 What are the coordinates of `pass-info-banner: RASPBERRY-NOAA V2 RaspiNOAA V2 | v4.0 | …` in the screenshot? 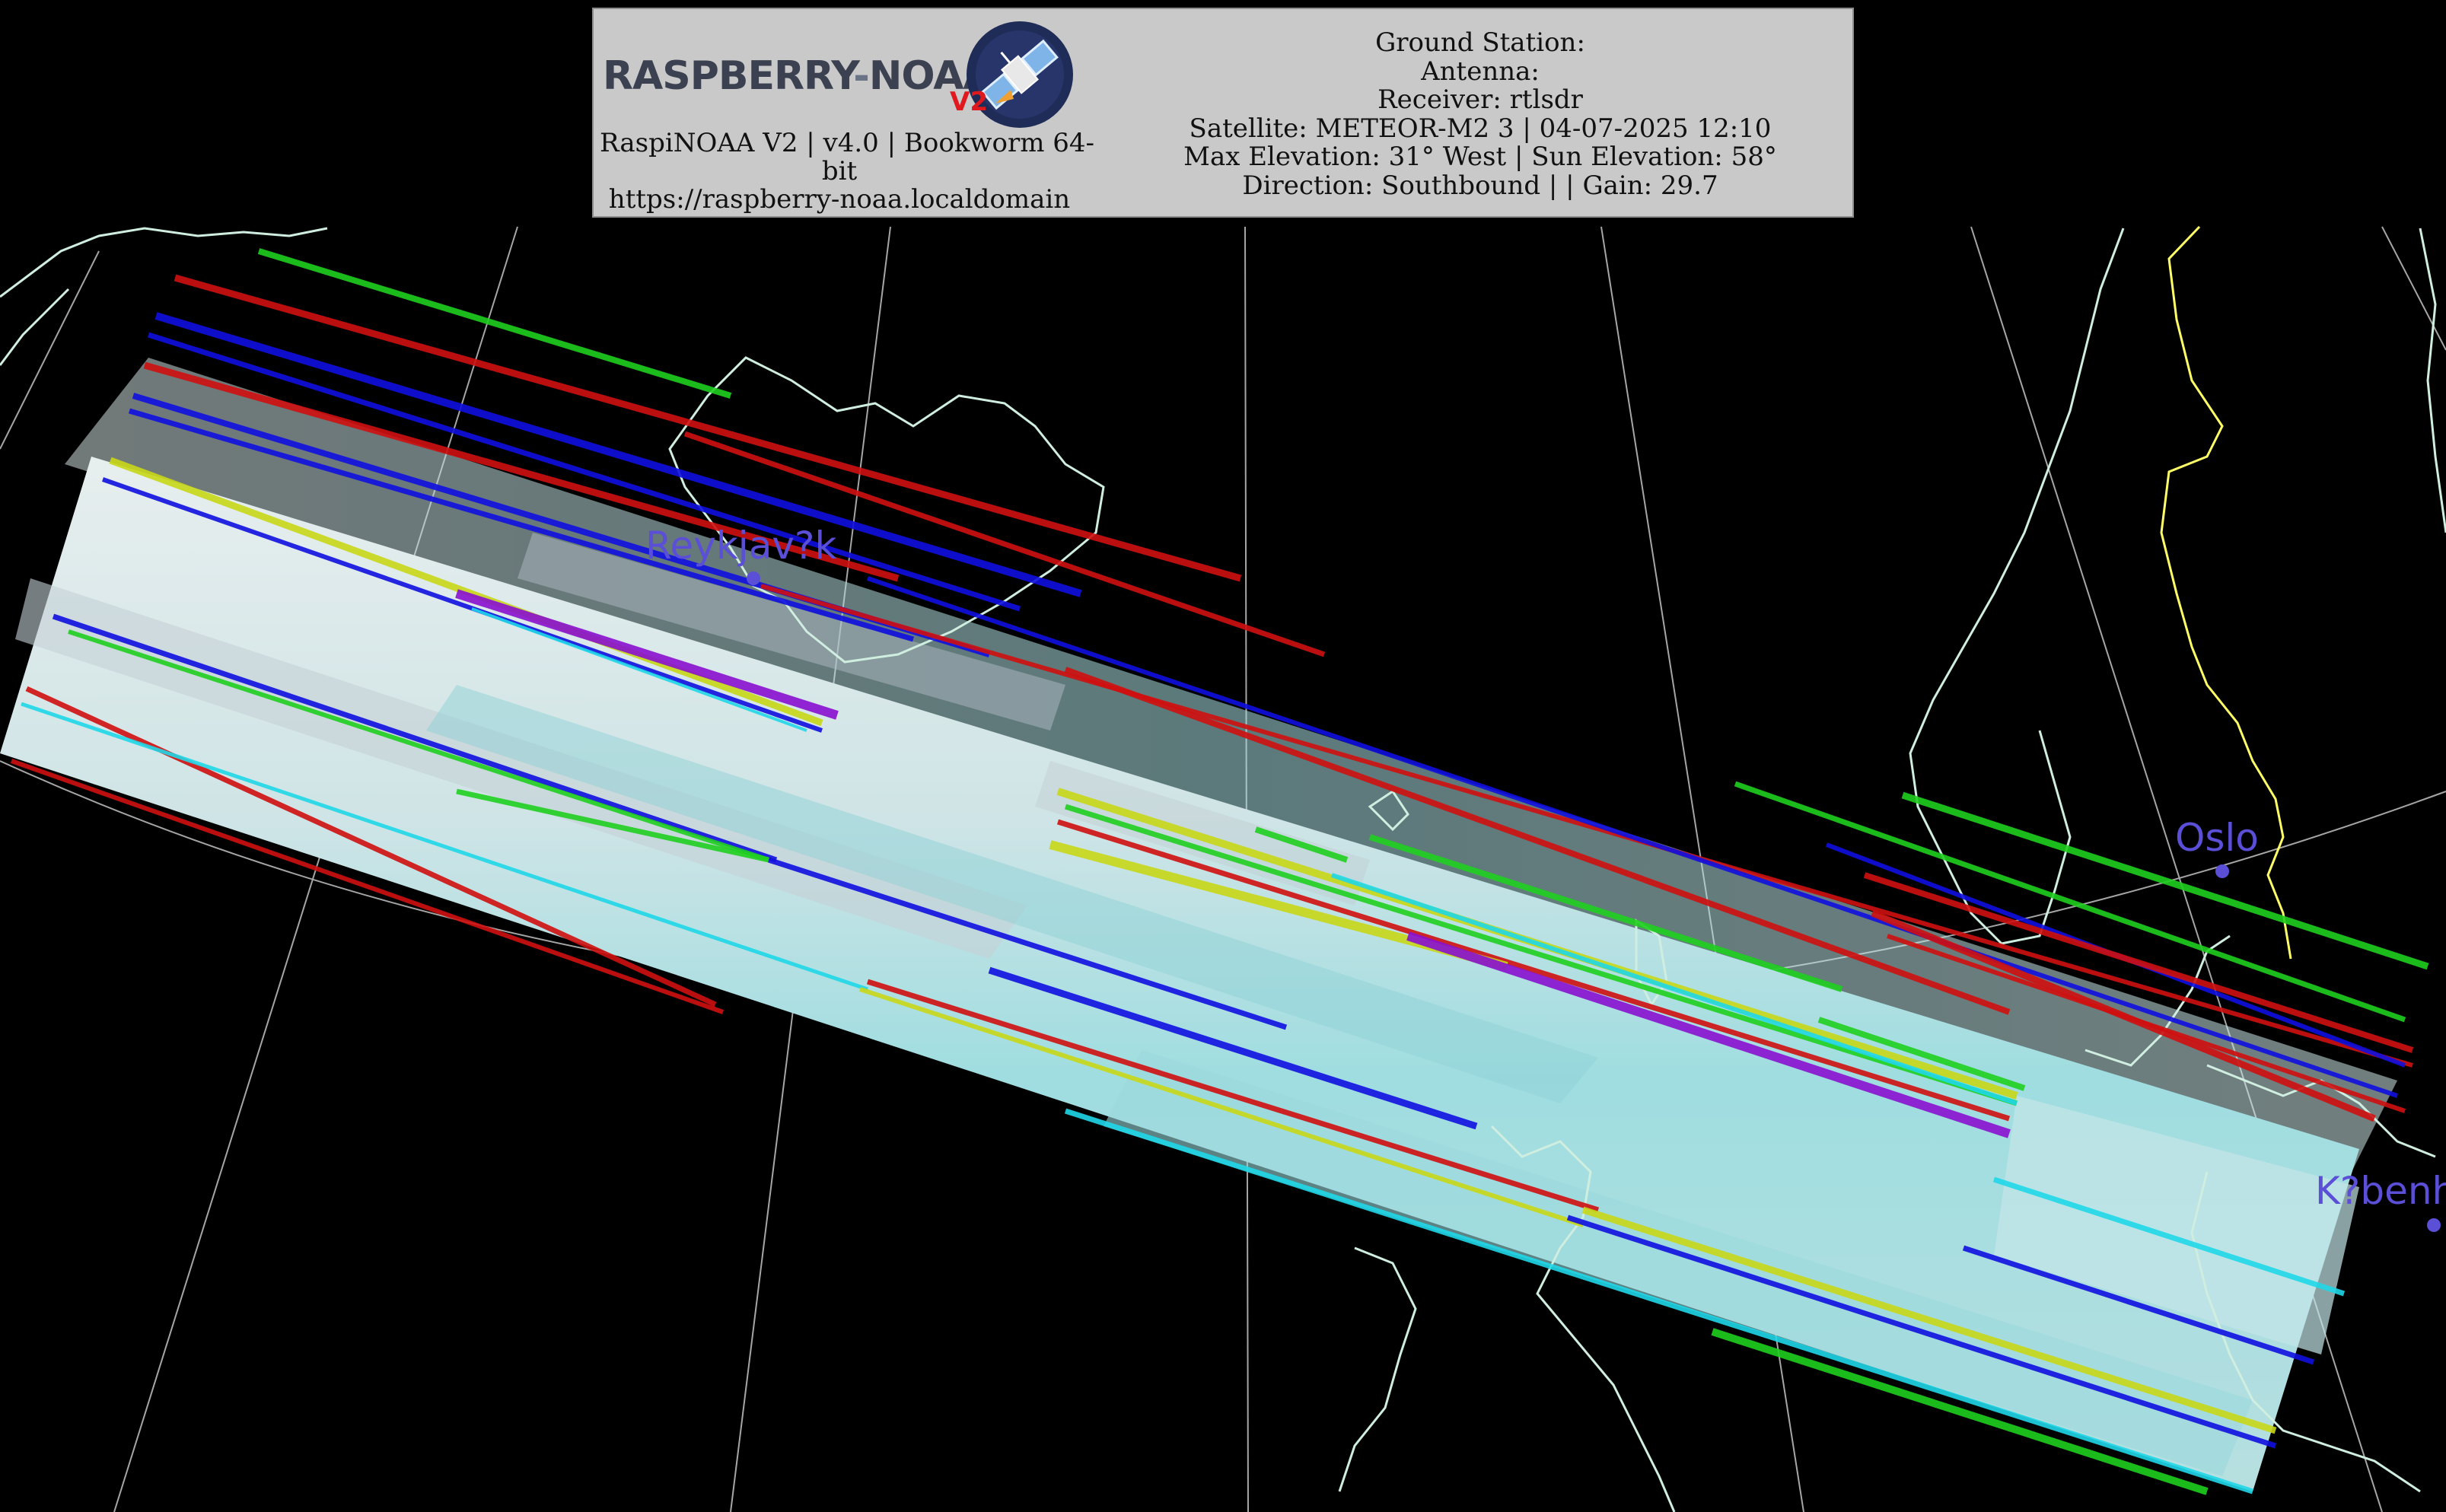 It's located at (1223, 113).